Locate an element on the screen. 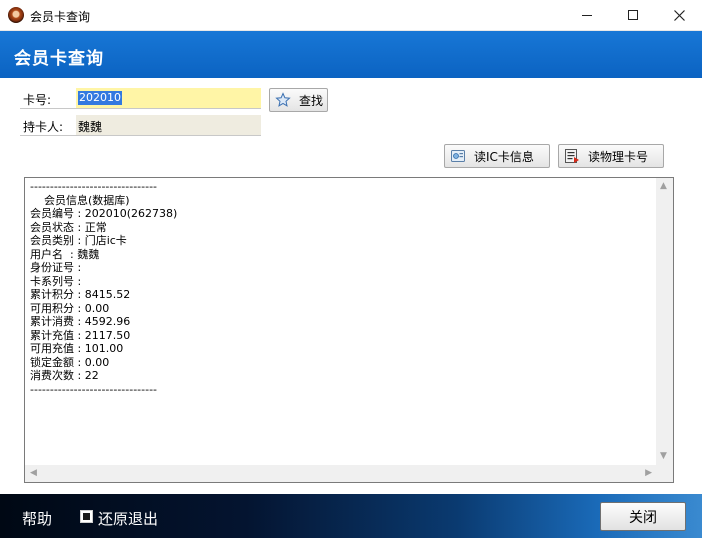 The height and width of the screenshot is (538, 702). window-title: 会员卡查询 is located at coordinates (60, 17).